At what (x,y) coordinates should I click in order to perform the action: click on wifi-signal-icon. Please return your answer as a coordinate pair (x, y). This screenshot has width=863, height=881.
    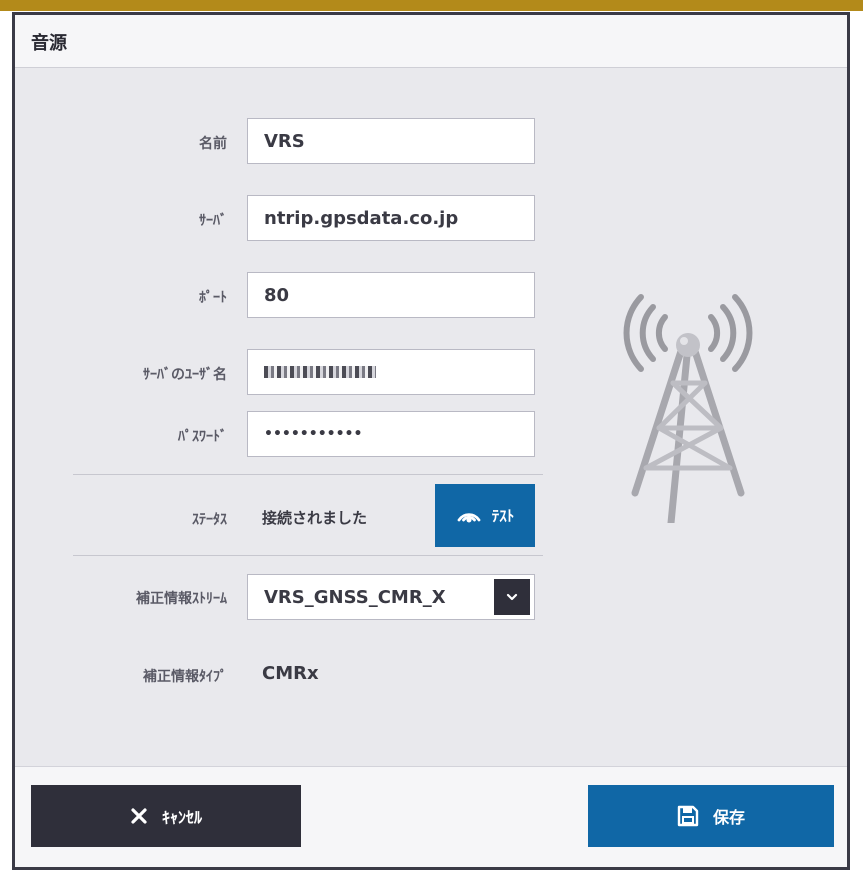
    Looking at the image, I should click on (469, 517).